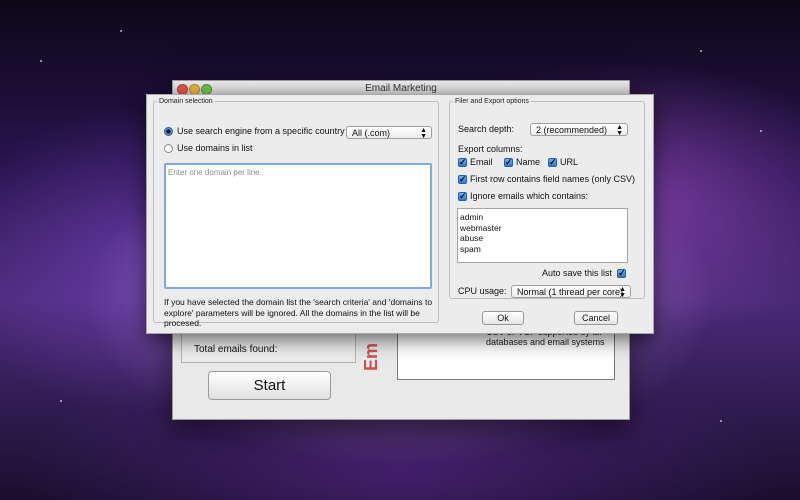 The image size is (800, 500). I want to click on window-title: Email Marketing, so click(401, 88).